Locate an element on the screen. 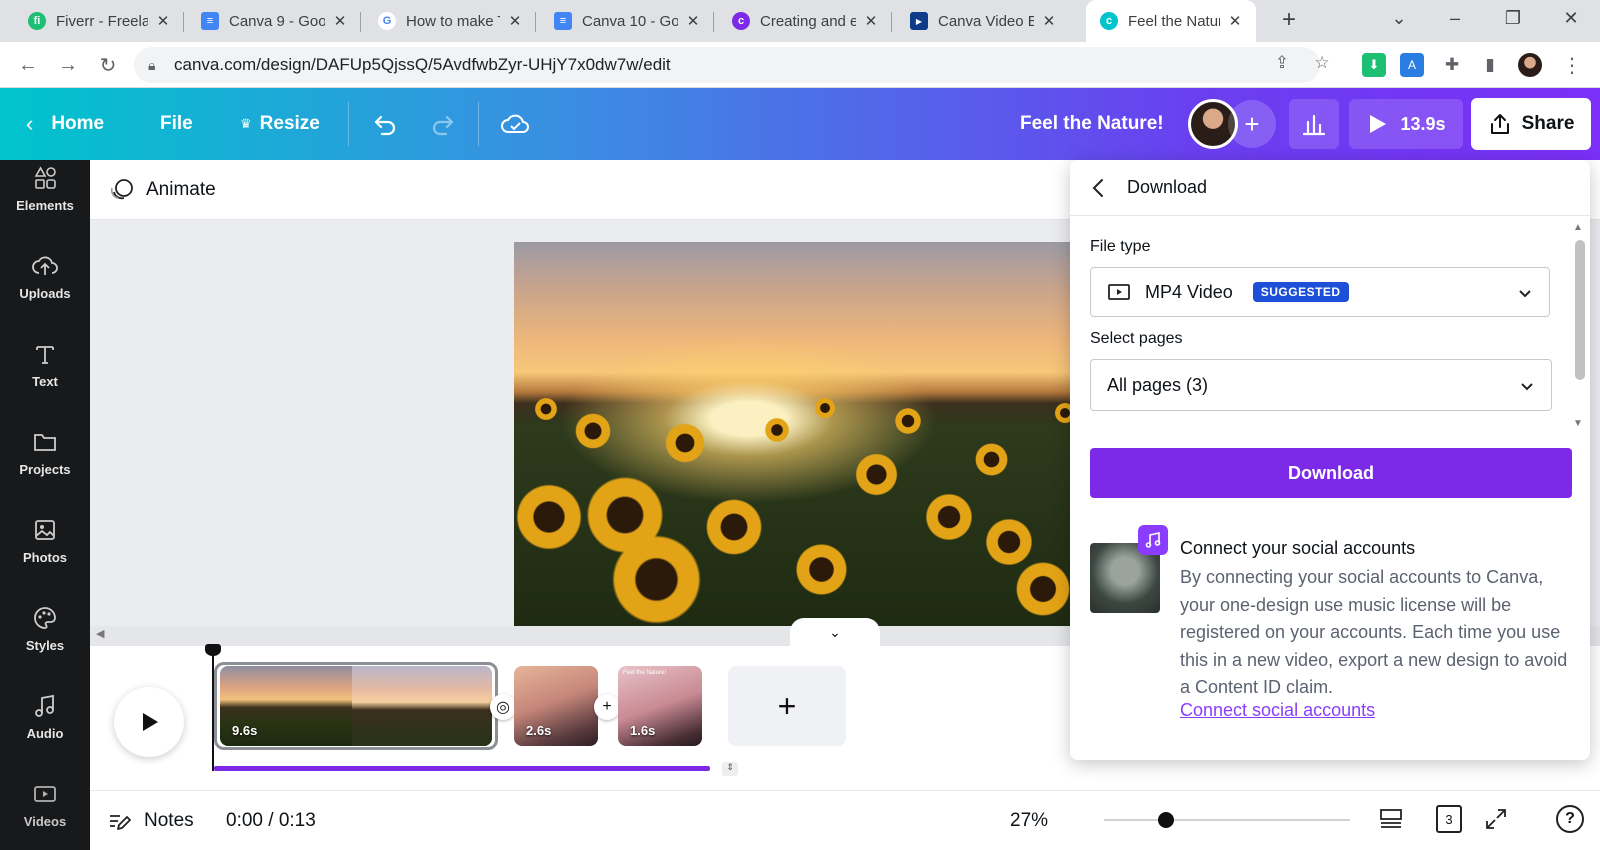  animate-button: Animate is located at coordinates (162, 190).